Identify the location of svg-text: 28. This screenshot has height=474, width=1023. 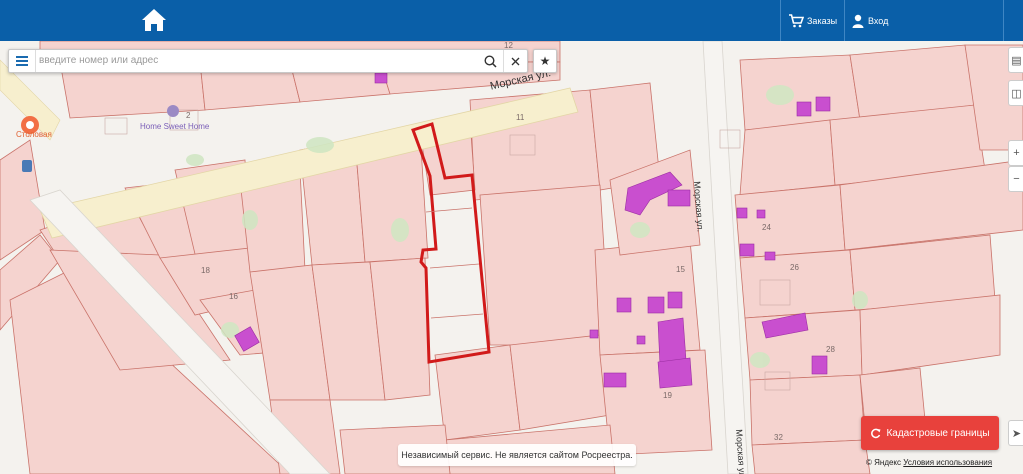
(830, 349).